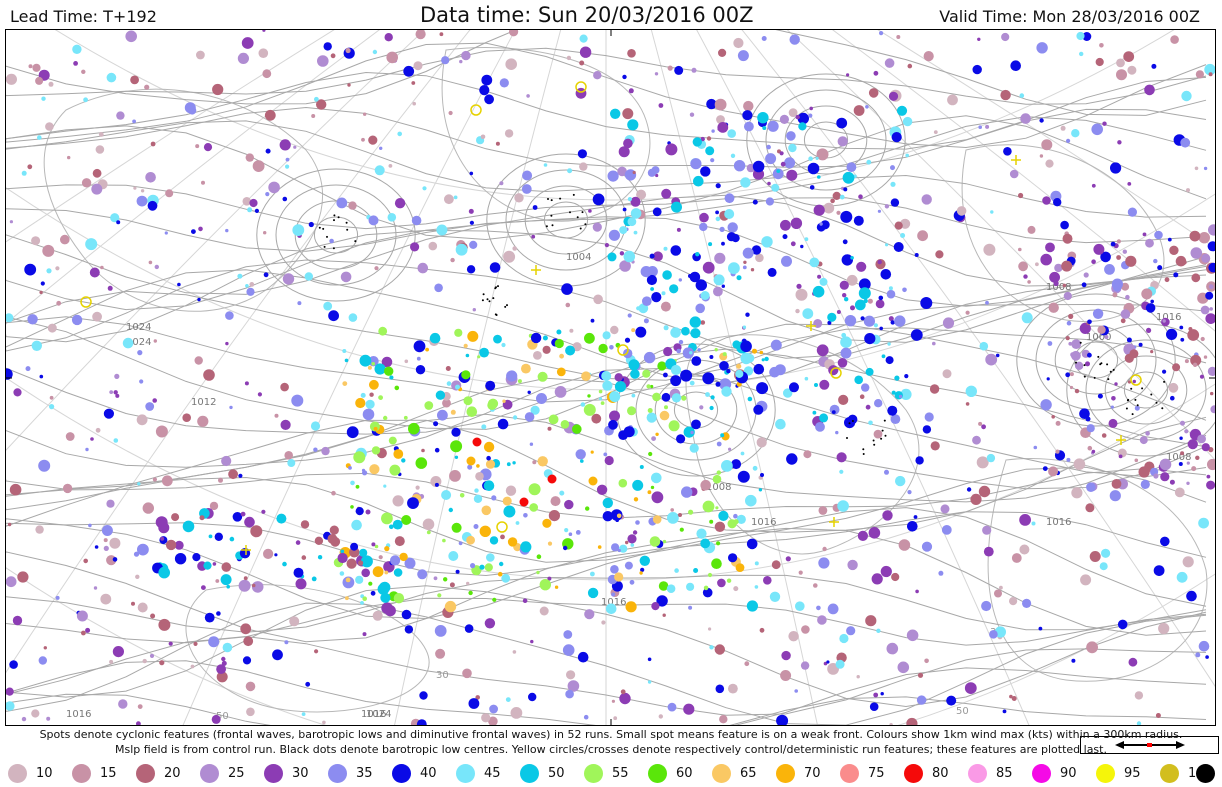  What do you see at coordinates (203, 402) in the screenshot?
I see `isobar-label: 1012` at bounding box center [203, 402].